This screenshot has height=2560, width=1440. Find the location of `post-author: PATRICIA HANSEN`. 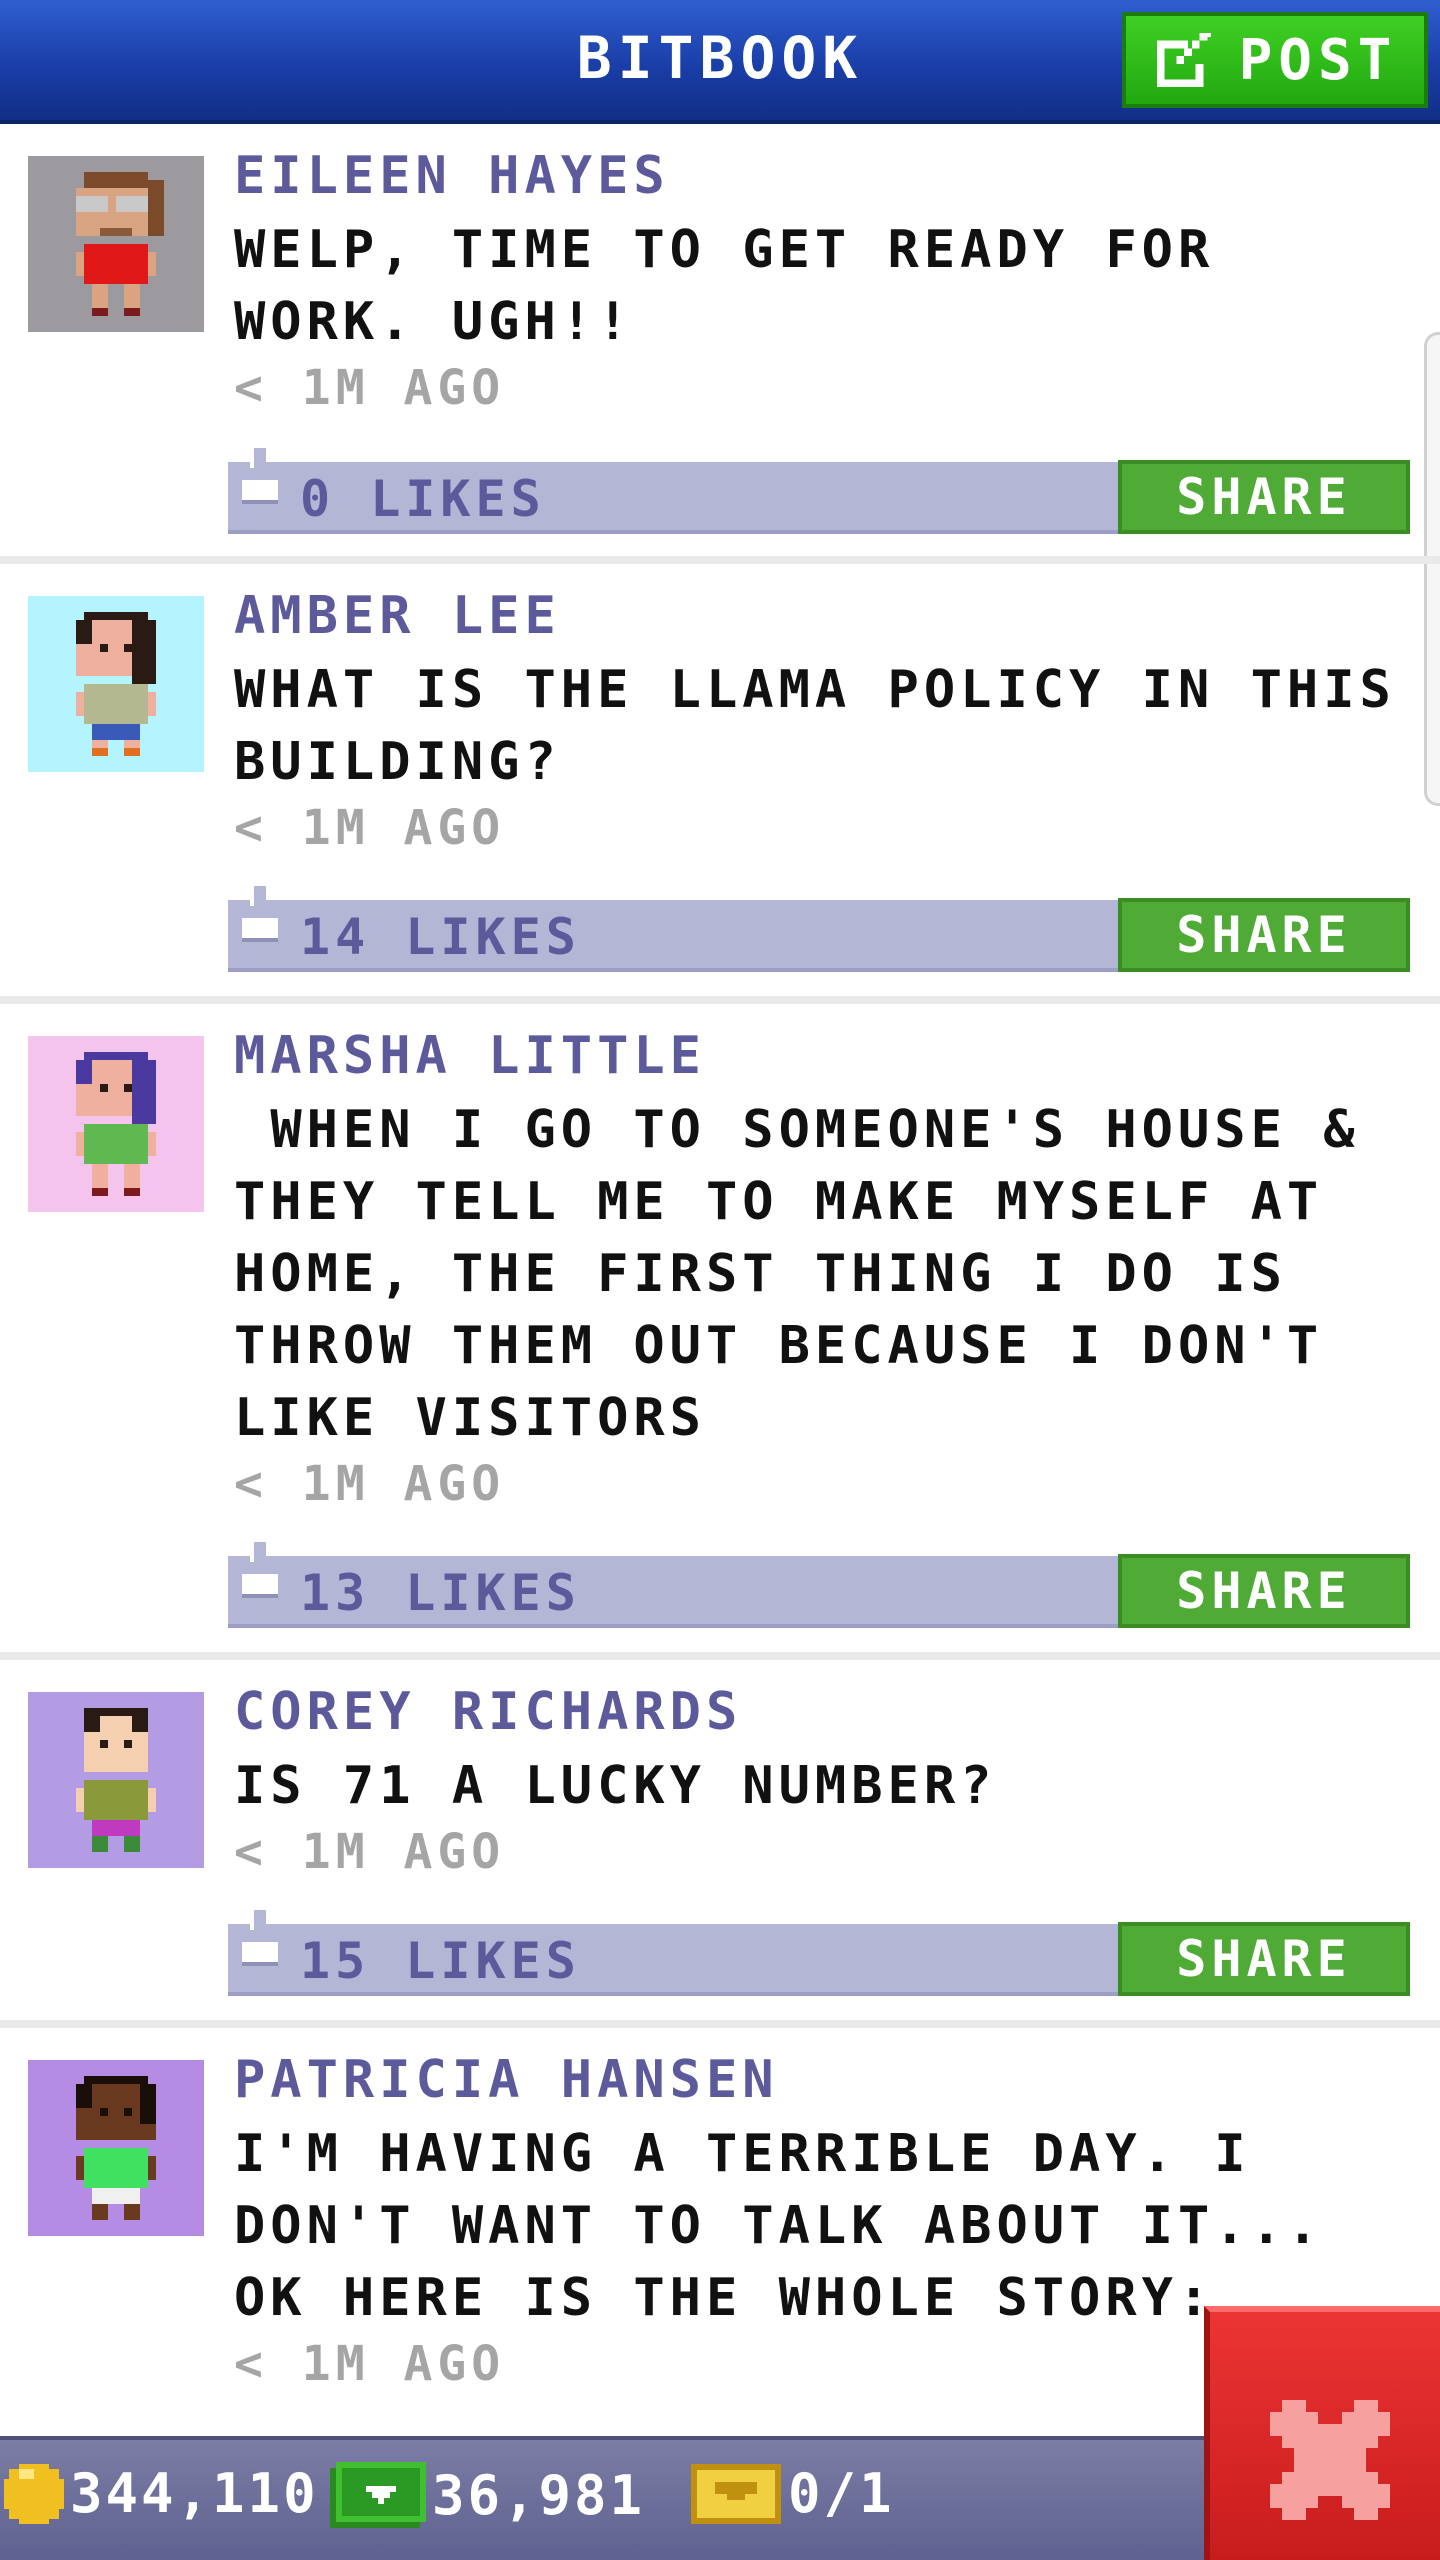

post-author: PATRICIA HANSEN is located at coordinates (506, 2080).